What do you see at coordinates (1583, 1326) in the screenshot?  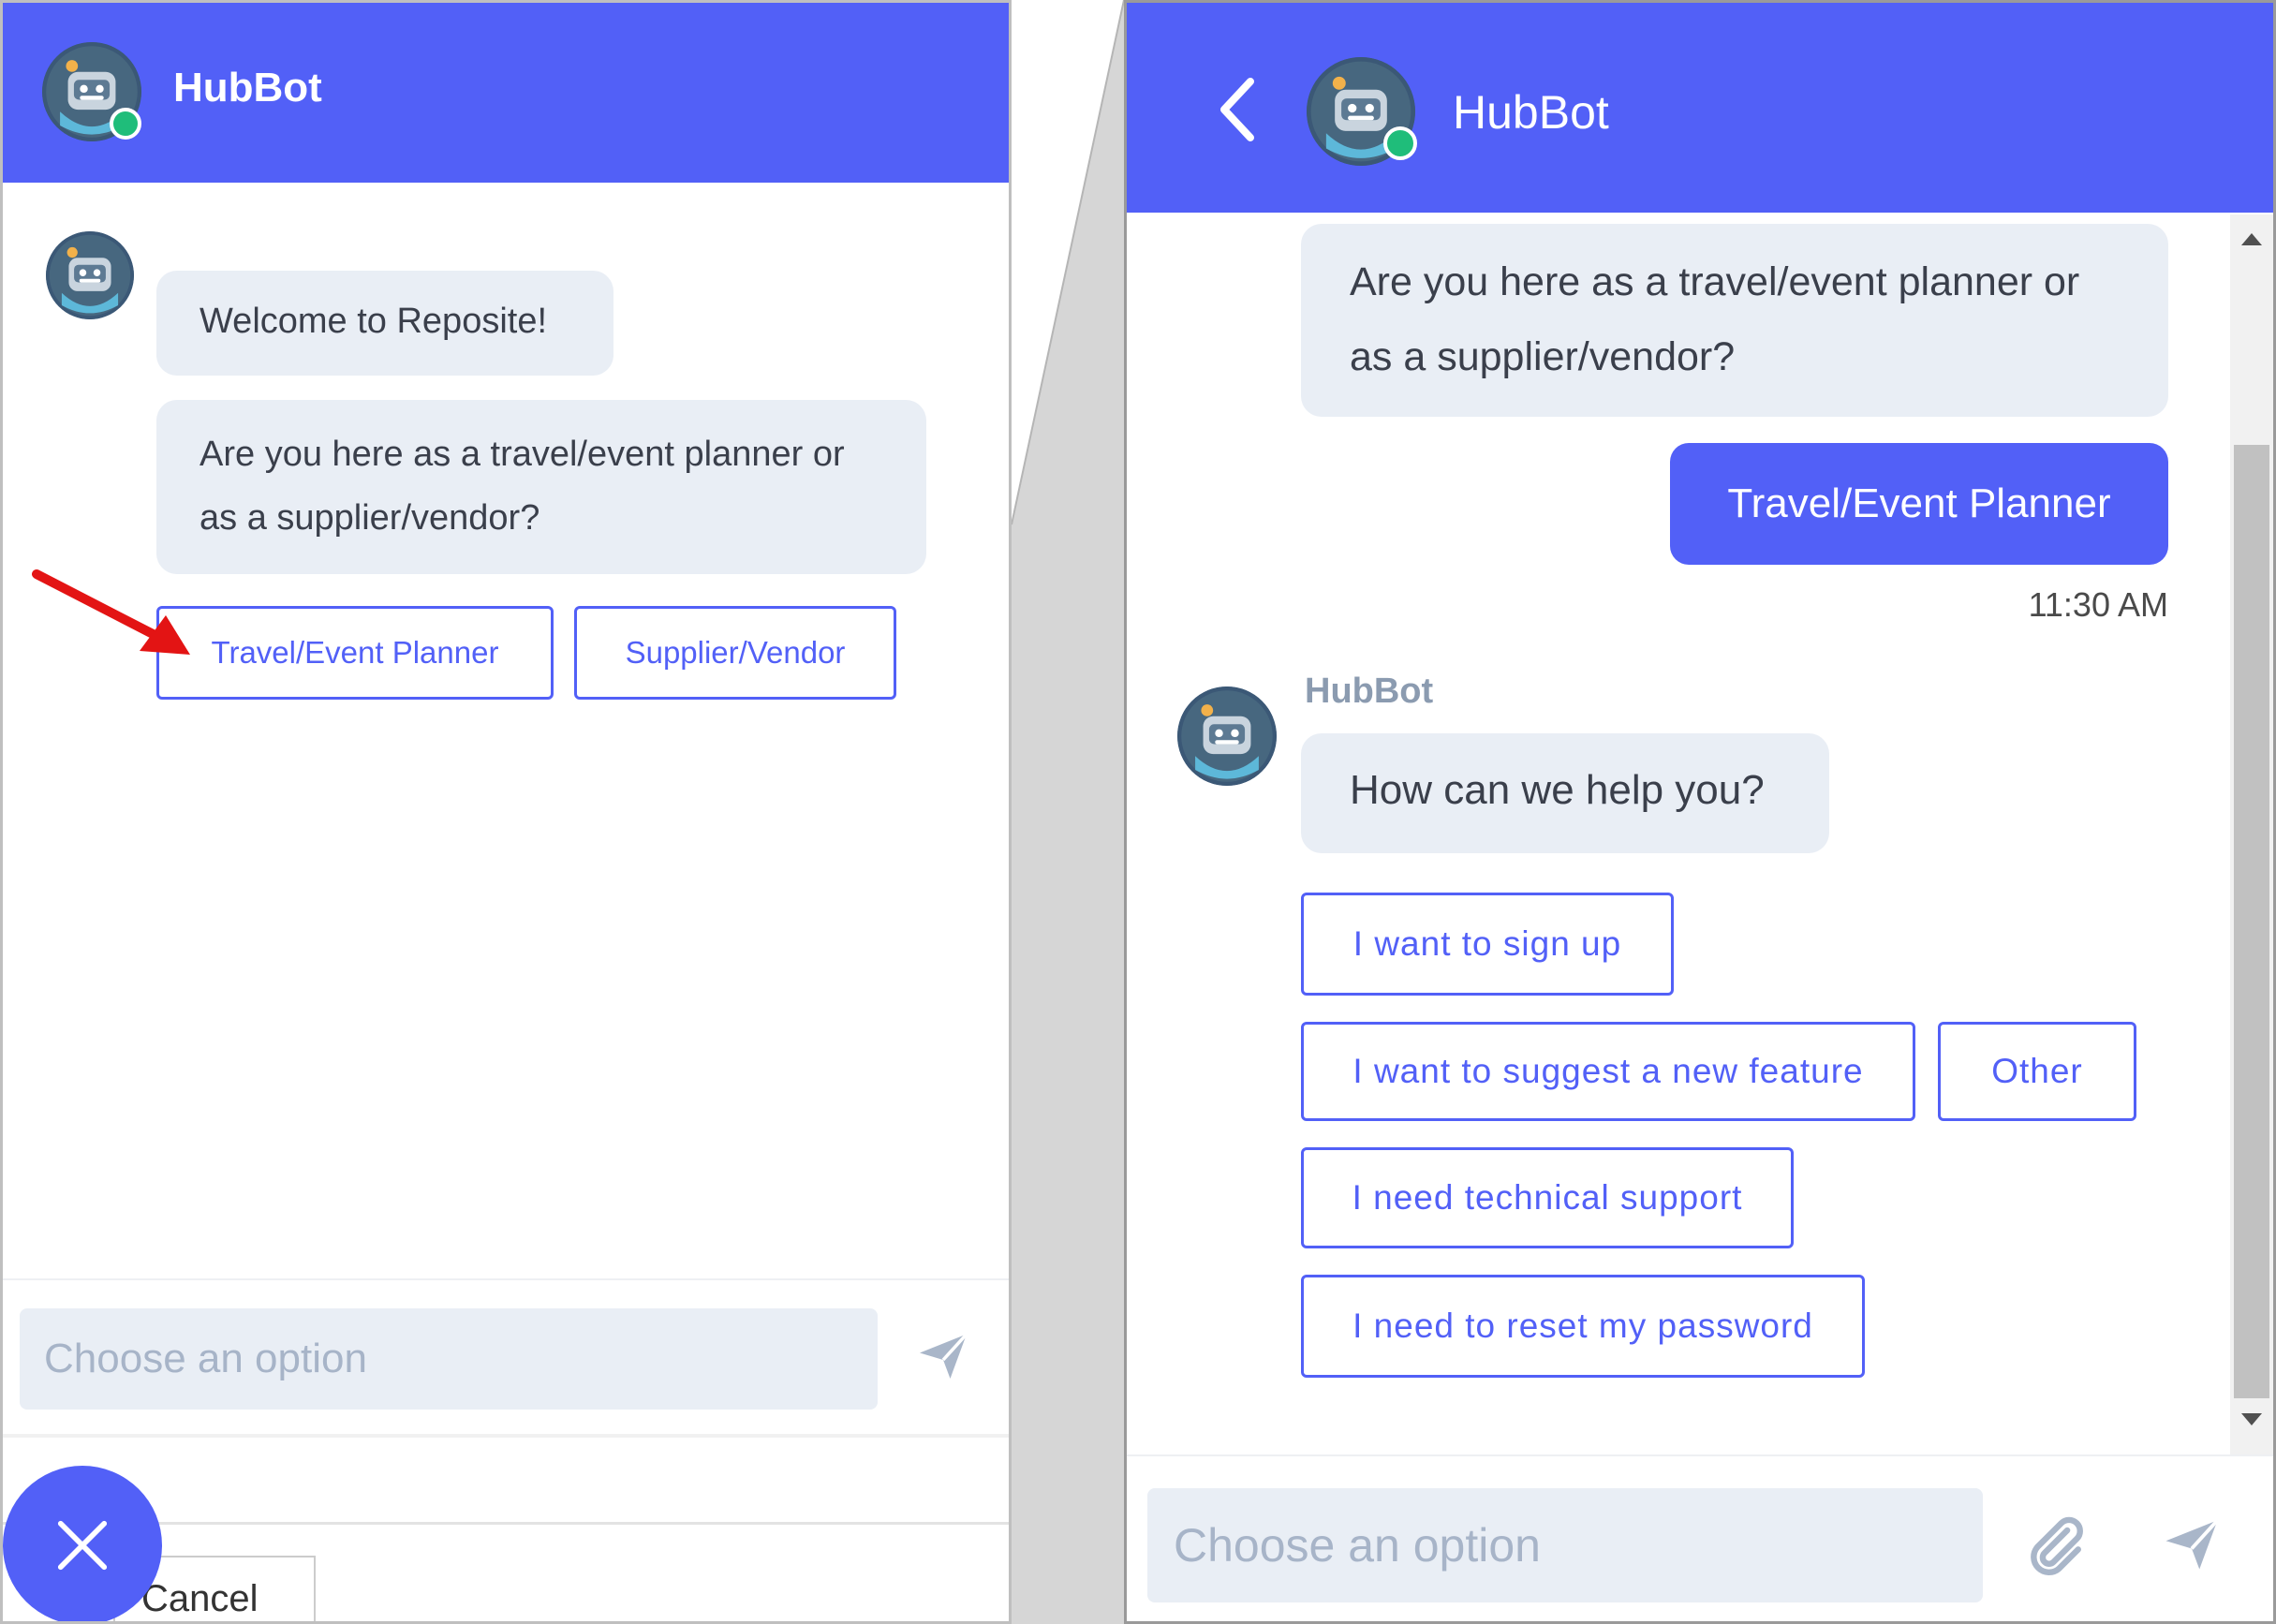 I see `option-reset-password-button: I need to reset my password` at bounding box center [1583, 1326].